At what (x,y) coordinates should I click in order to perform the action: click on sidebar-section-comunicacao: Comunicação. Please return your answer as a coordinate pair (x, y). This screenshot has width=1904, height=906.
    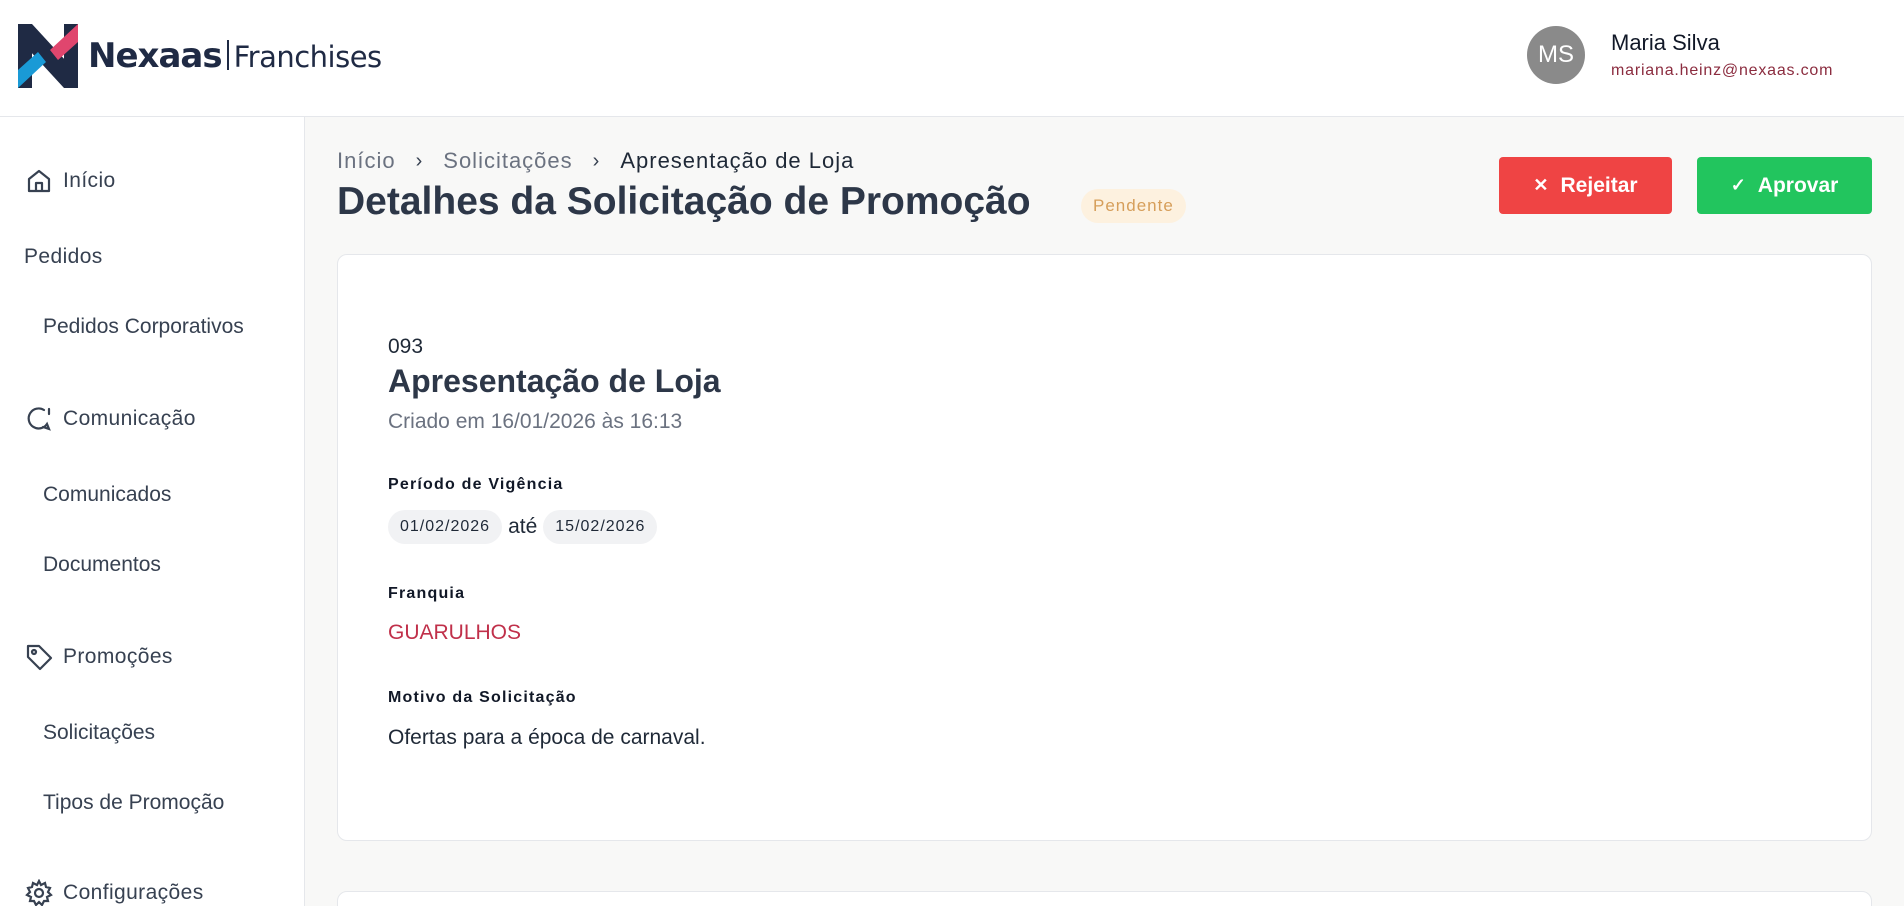
    Looking at the image, I should click on (110, 419).